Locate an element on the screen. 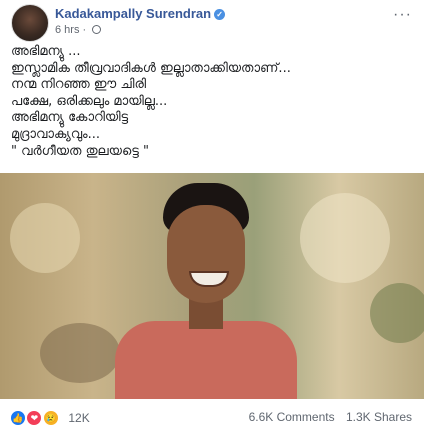 This screenshot has height=443, width=424. post-stats-bar: 👍 ❤ 😢 12K 6.6K Comments 1.3K Shares is located at coordinates (212, 418).